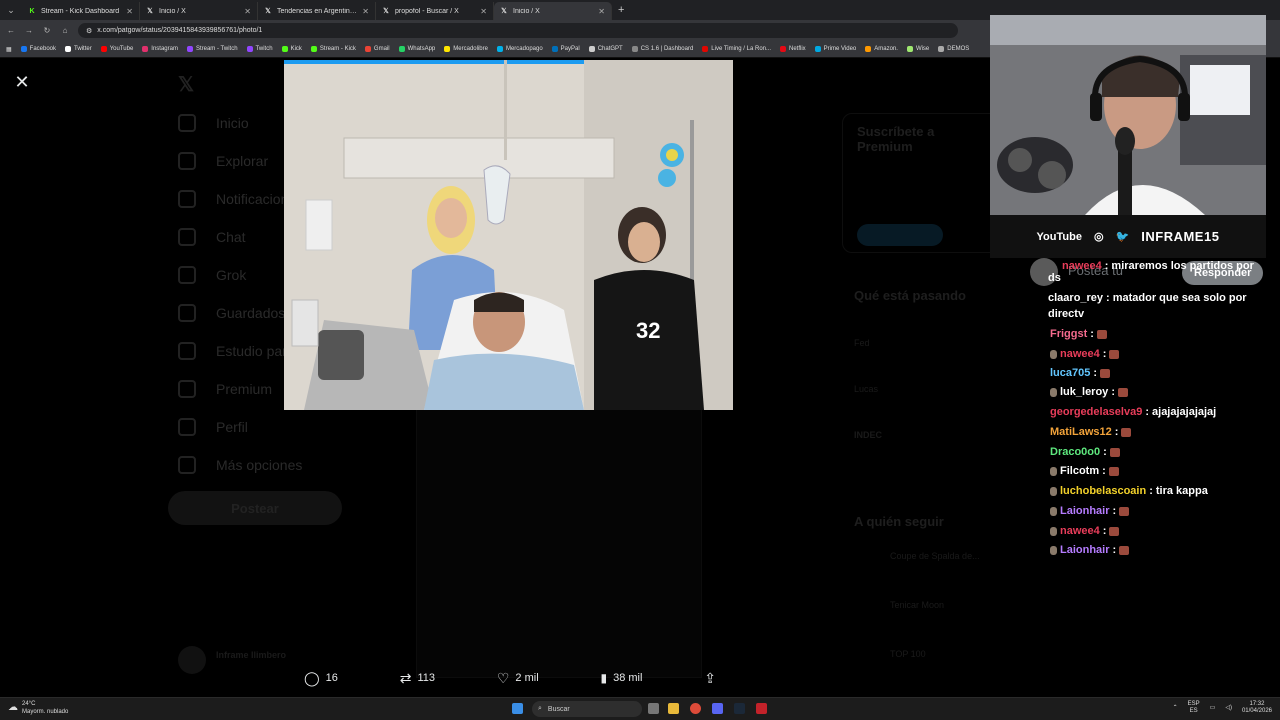 Image resolution: width=1280 pixels, height=720 pixels. I want to click on nav-item-3: Chat, so click(212, 237).